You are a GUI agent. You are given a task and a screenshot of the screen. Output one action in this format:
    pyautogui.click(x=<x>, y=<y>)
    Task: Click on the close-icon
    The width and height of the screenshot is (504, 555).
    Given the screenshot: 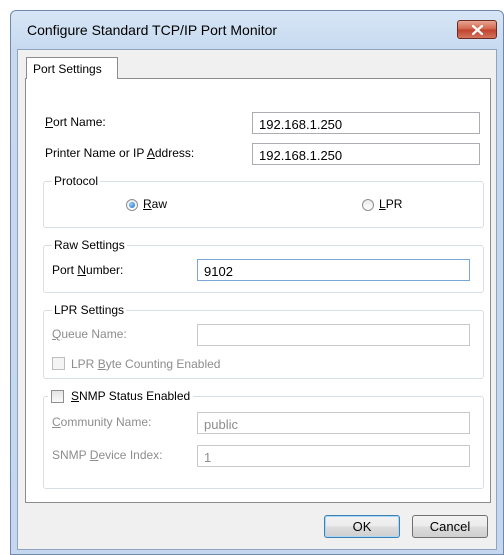 What is the action you would take?
    pyautogui.click(x=477, y=30)
    